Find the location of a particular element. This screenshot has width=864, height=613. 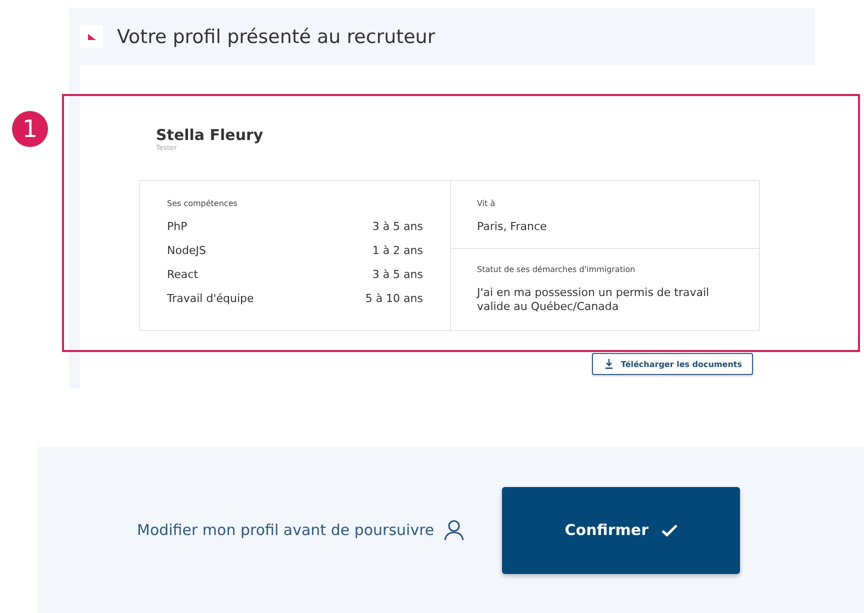

step-badge: 1 is located at coordinates (30, 129).